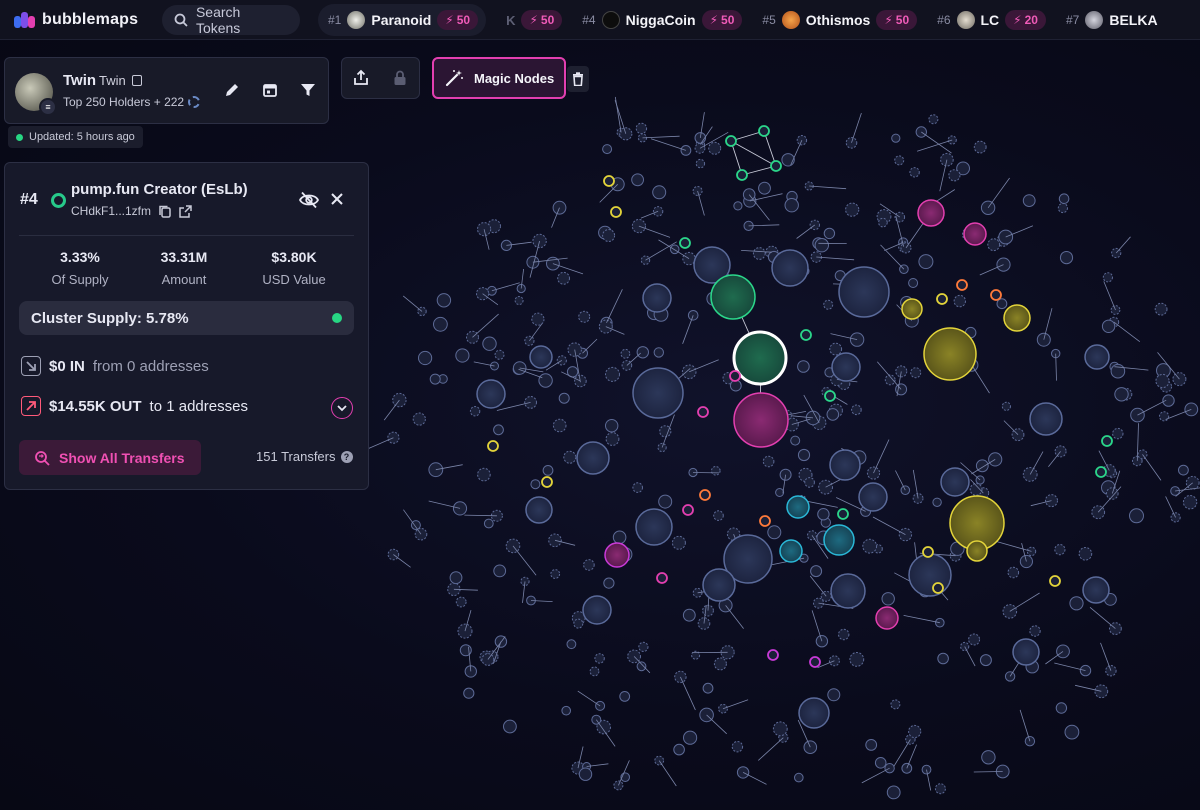 The height and width of the screenshot is (810, 1200). I want to click on magic-nodes-button: Magic Nodes, so click(499, 78).